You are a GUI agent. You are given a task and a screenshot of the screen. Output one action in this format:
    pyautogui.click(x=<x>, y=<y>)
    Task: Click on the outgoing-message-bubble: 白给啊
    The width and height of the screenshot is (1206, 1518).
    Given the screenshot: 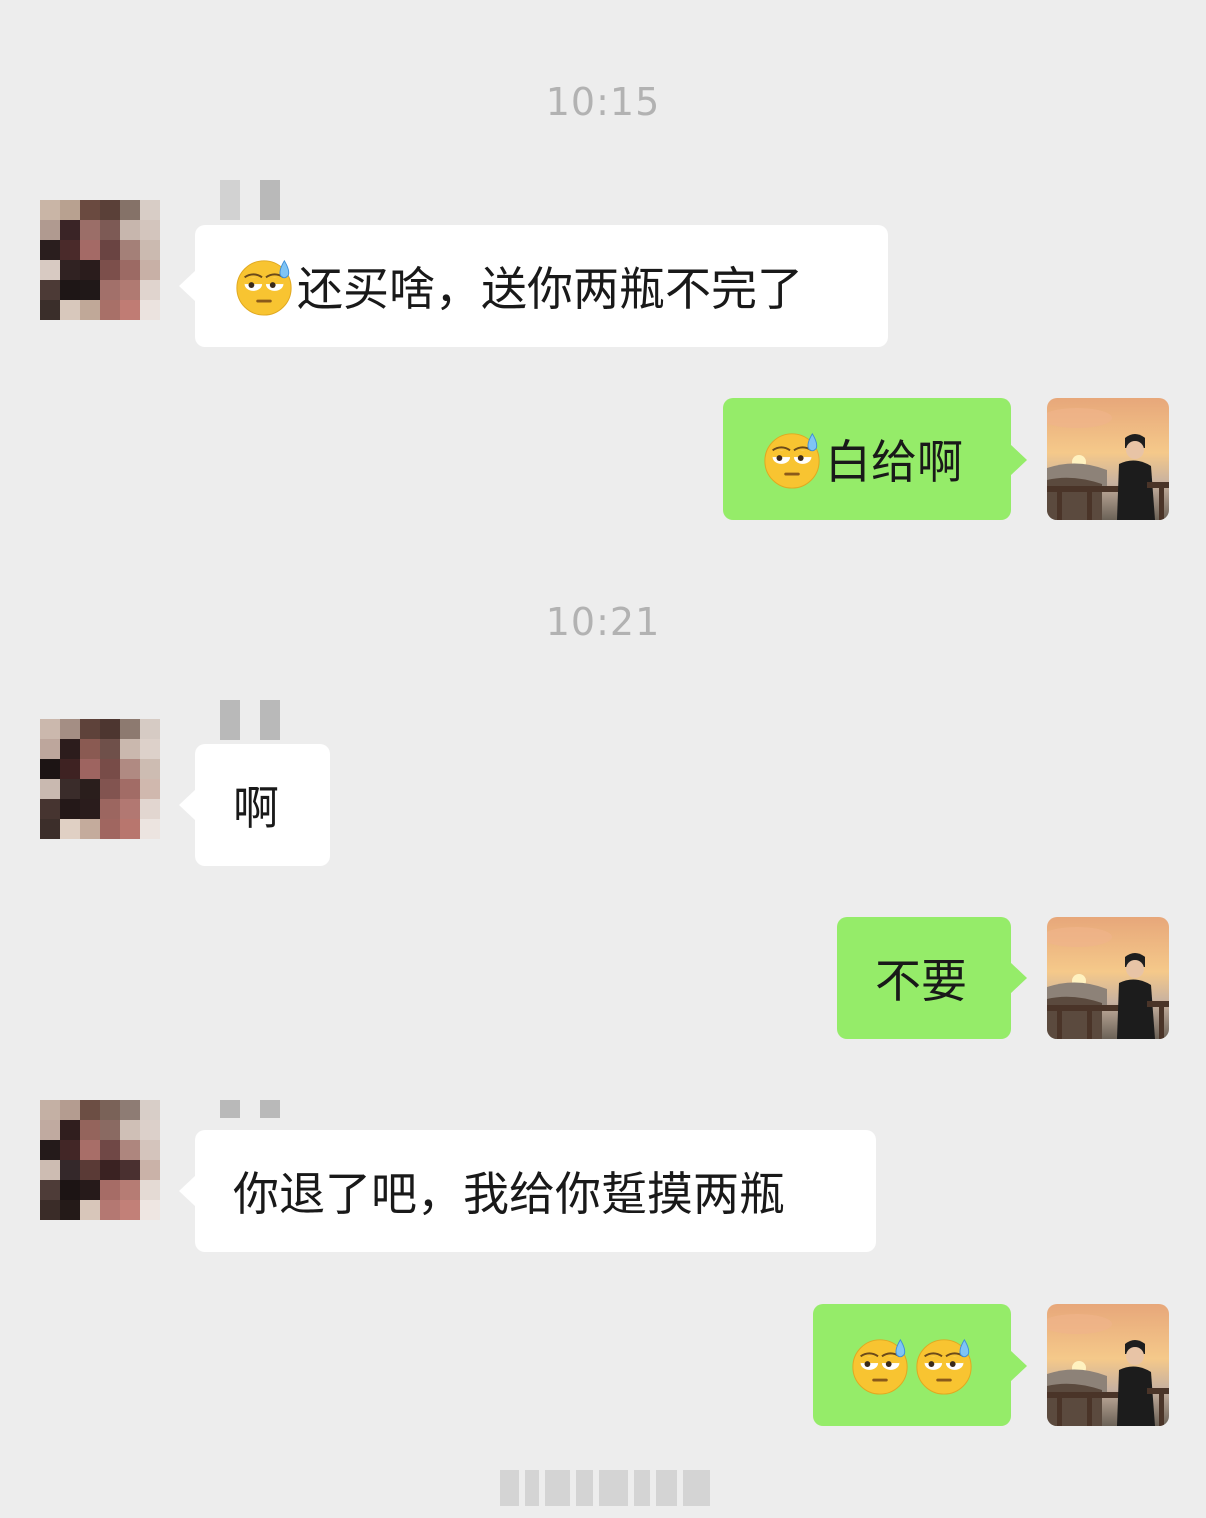 What is the action you would take?
    pyautogui.click(x=867, y=459)
    